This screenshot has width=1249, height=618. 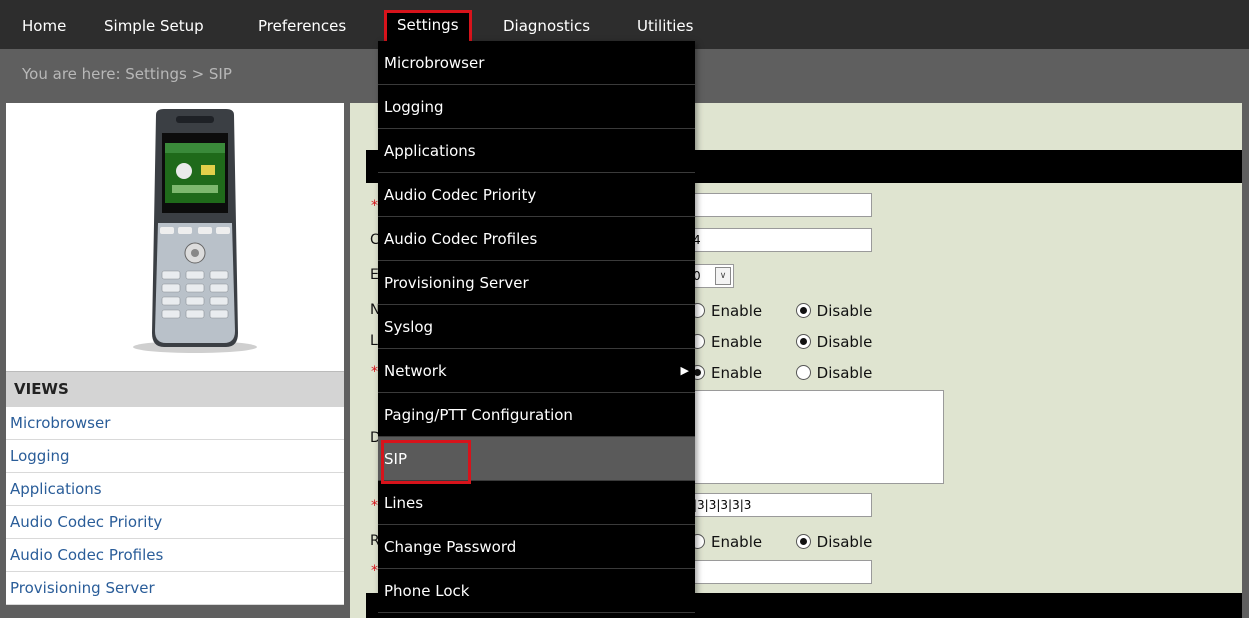 I want to click on sip-textarea, so click(x=817, y=437).